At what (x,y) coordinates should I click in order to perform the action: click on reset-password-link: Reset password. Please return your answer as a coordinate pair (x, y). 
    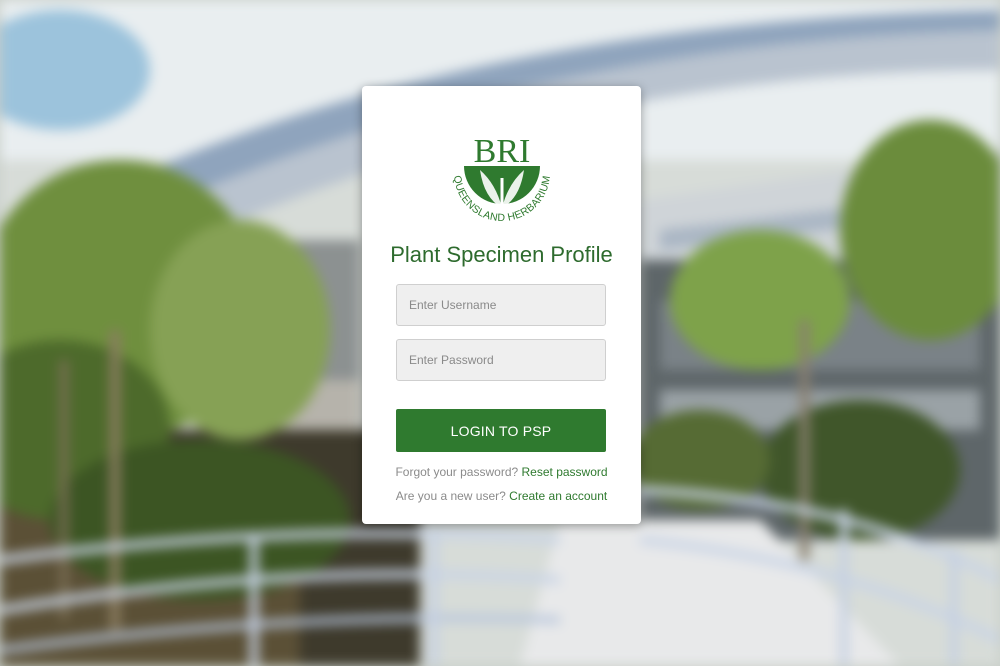
    Looking at the image, I should click on (565, 472).